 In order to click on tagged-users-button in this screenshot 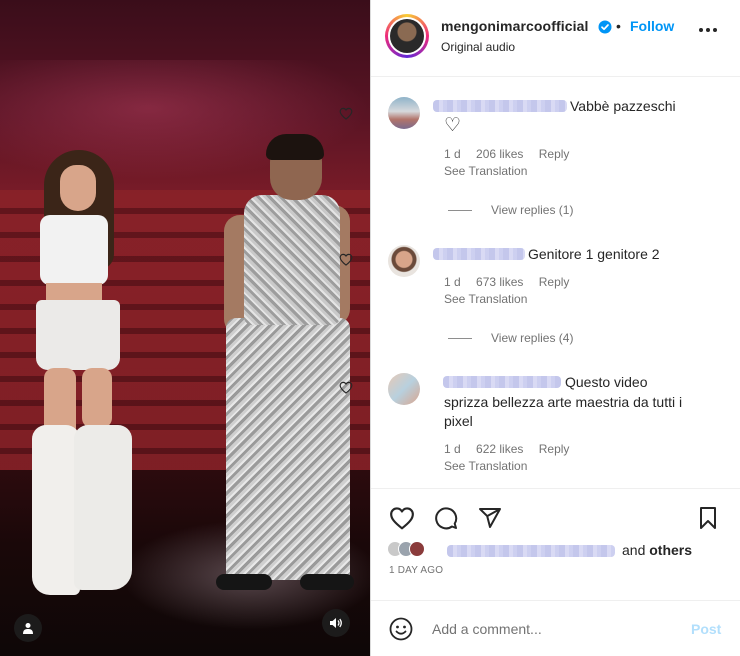, I will do `click(28, 628)`.